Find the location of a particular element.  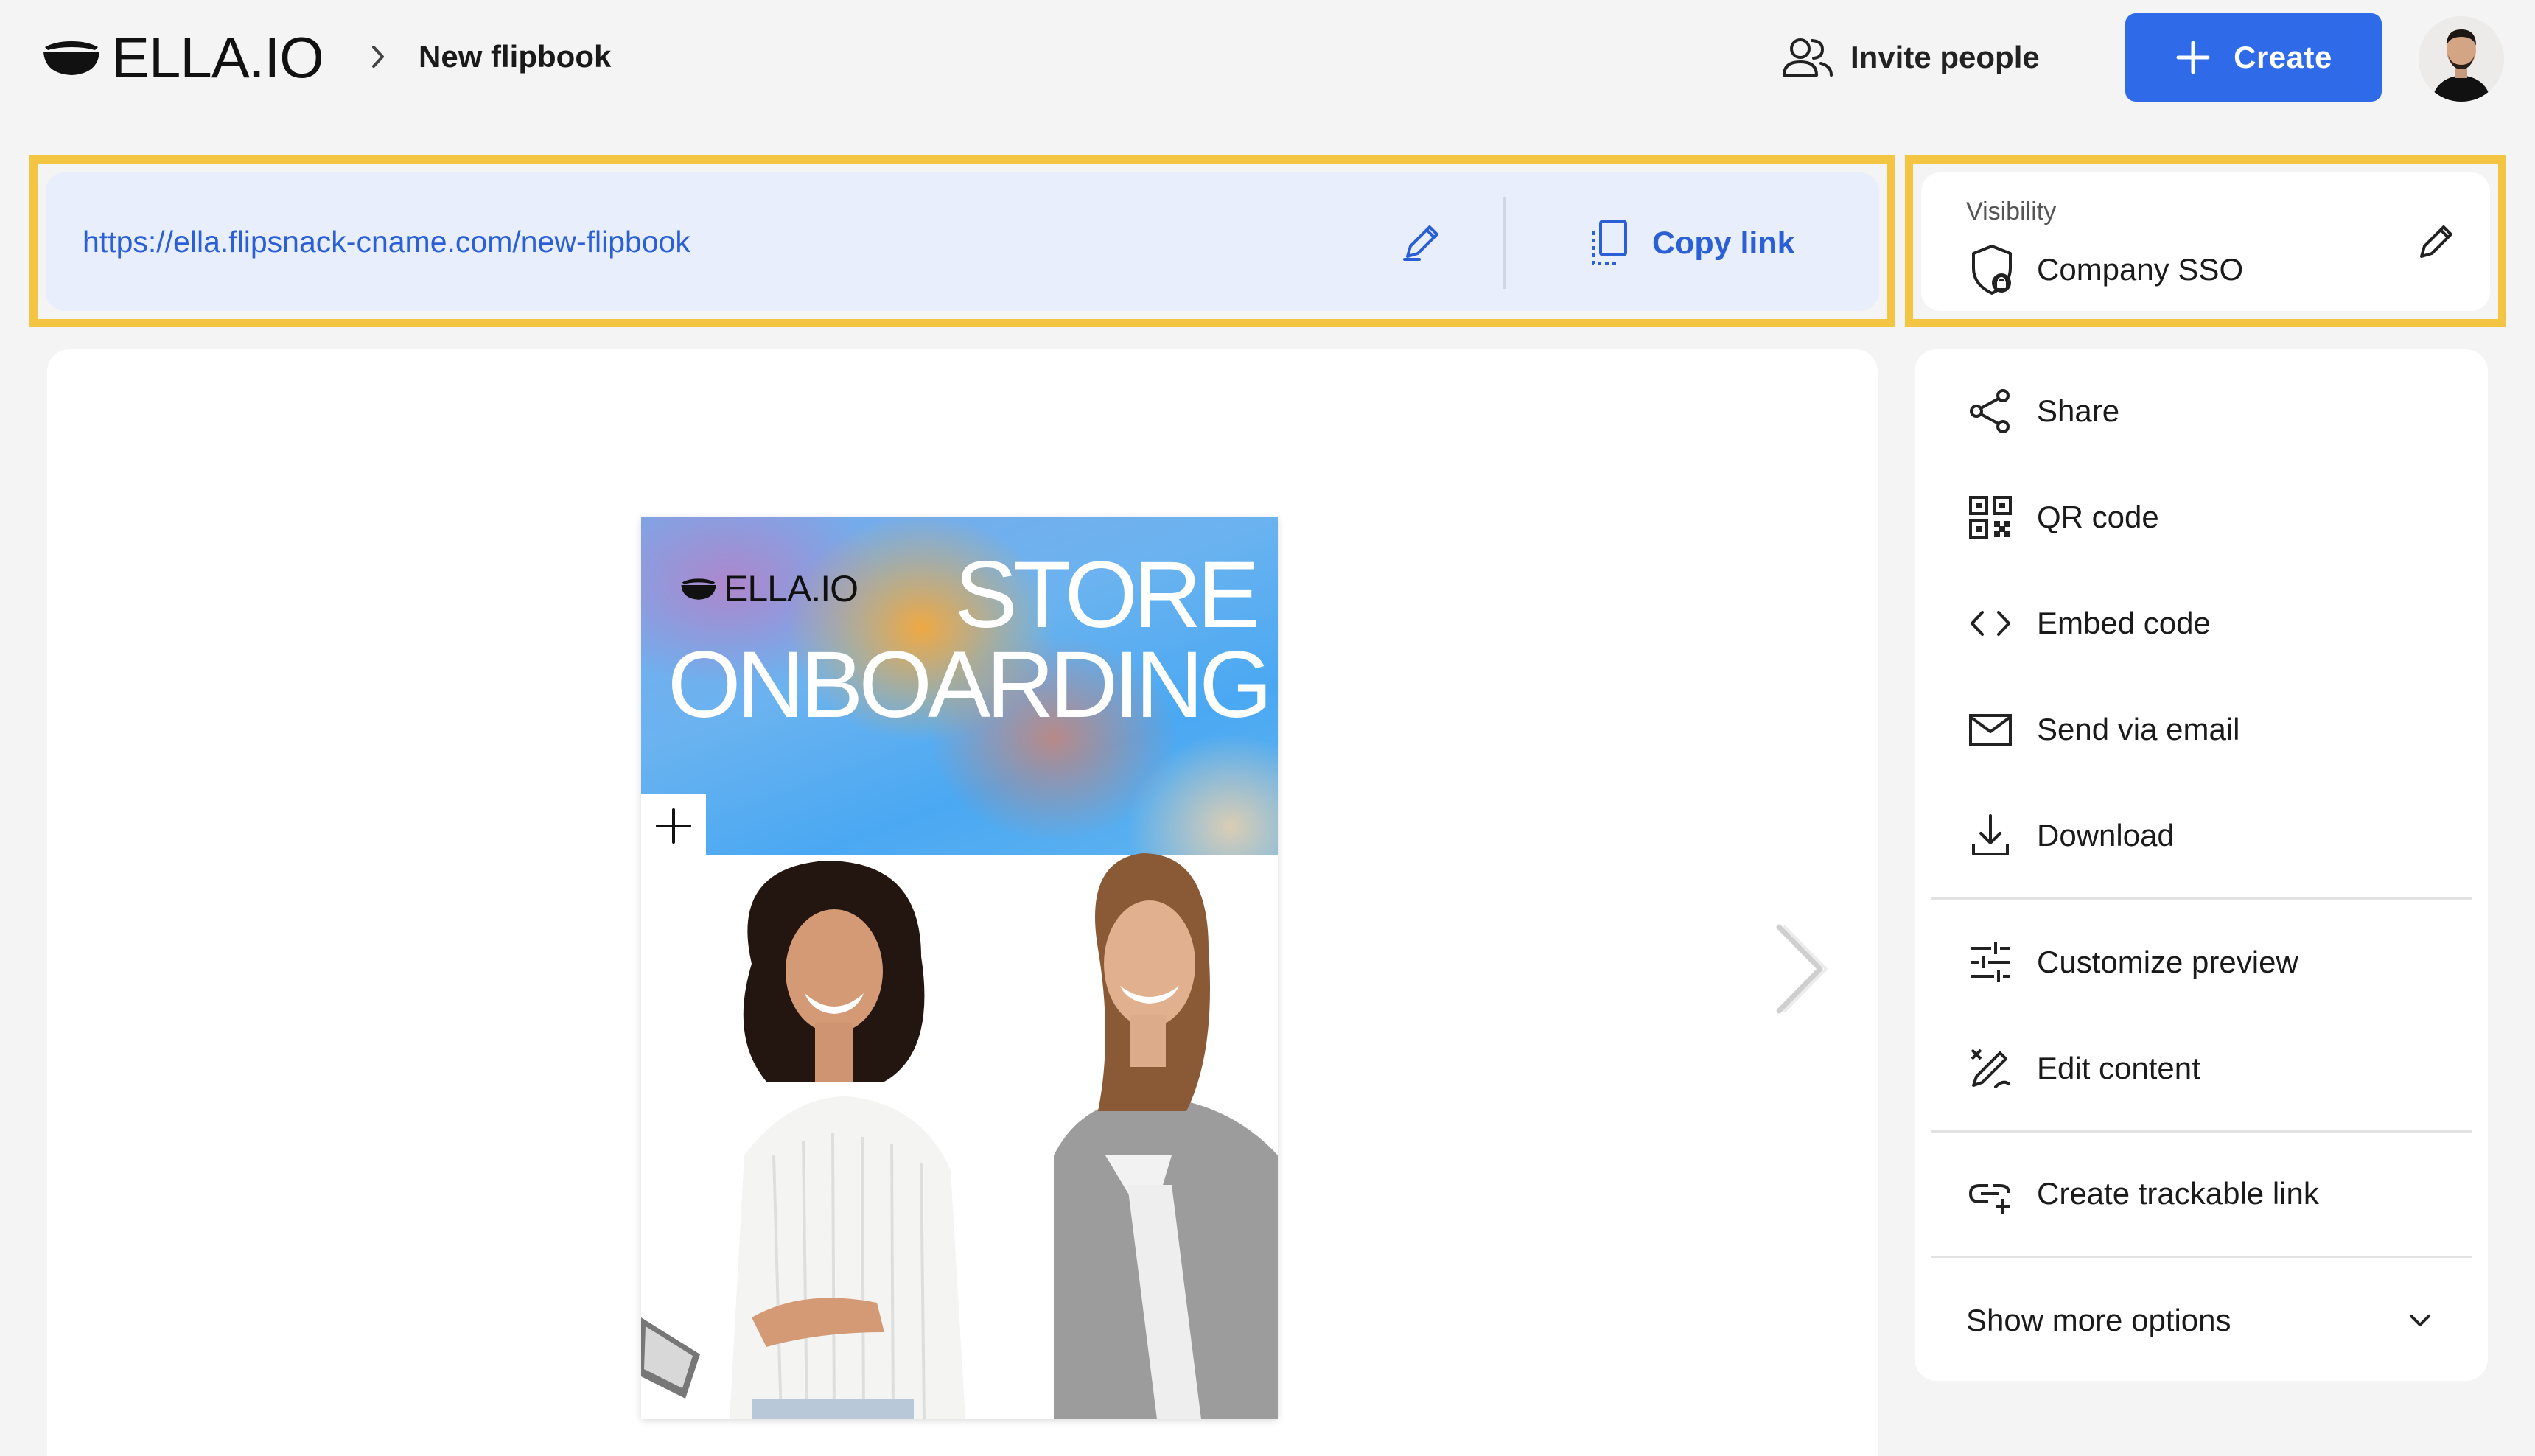

menu-item-download: Download is located at coordinates (2070, 835).